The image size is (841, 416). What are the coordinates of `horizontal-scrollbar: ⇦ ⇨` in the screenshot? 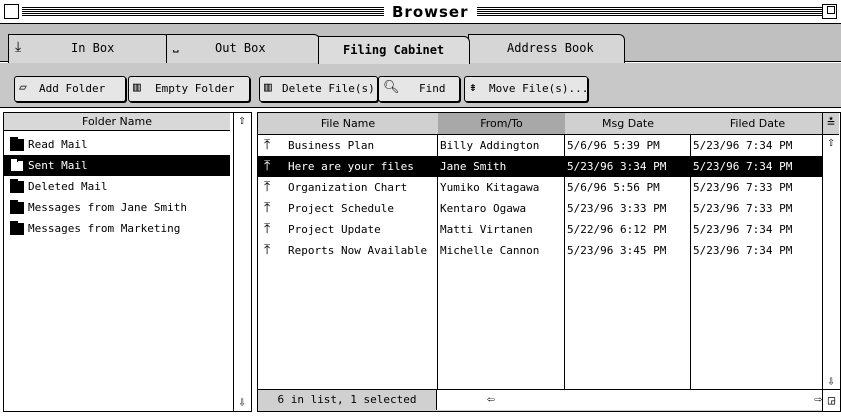 It's located at (630, 400).